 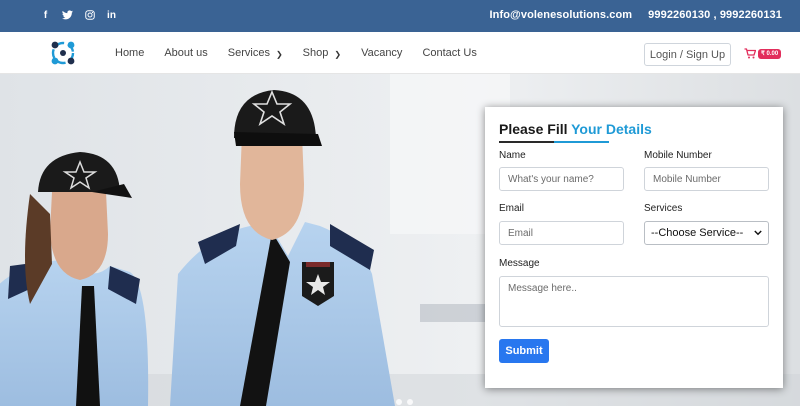 What do you see at coordinates (560, 15) in the screenshot?
I see `contact-email: Info@volenesolutions.com` at bounding box center [560, 15].